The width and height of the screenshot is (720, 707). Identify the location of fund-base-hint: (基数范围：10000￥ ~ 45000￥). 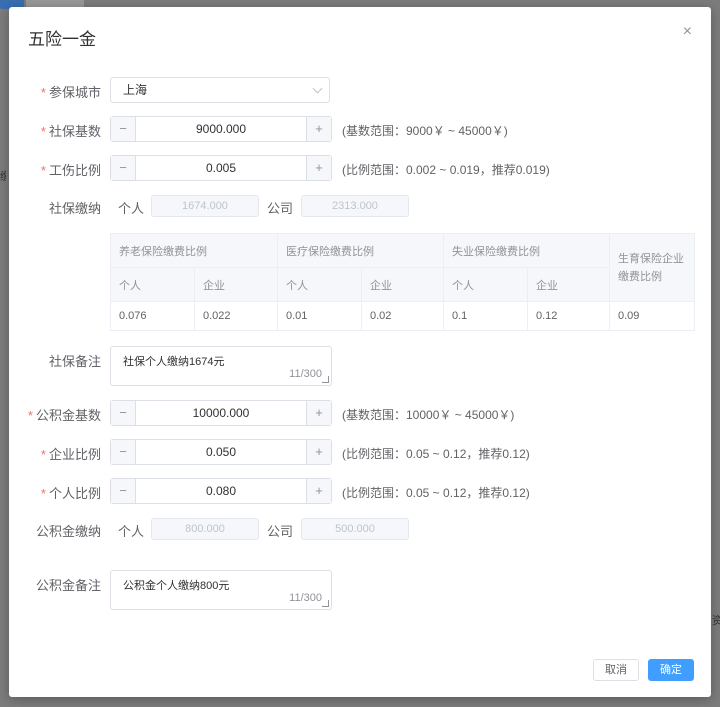
(428, 415).